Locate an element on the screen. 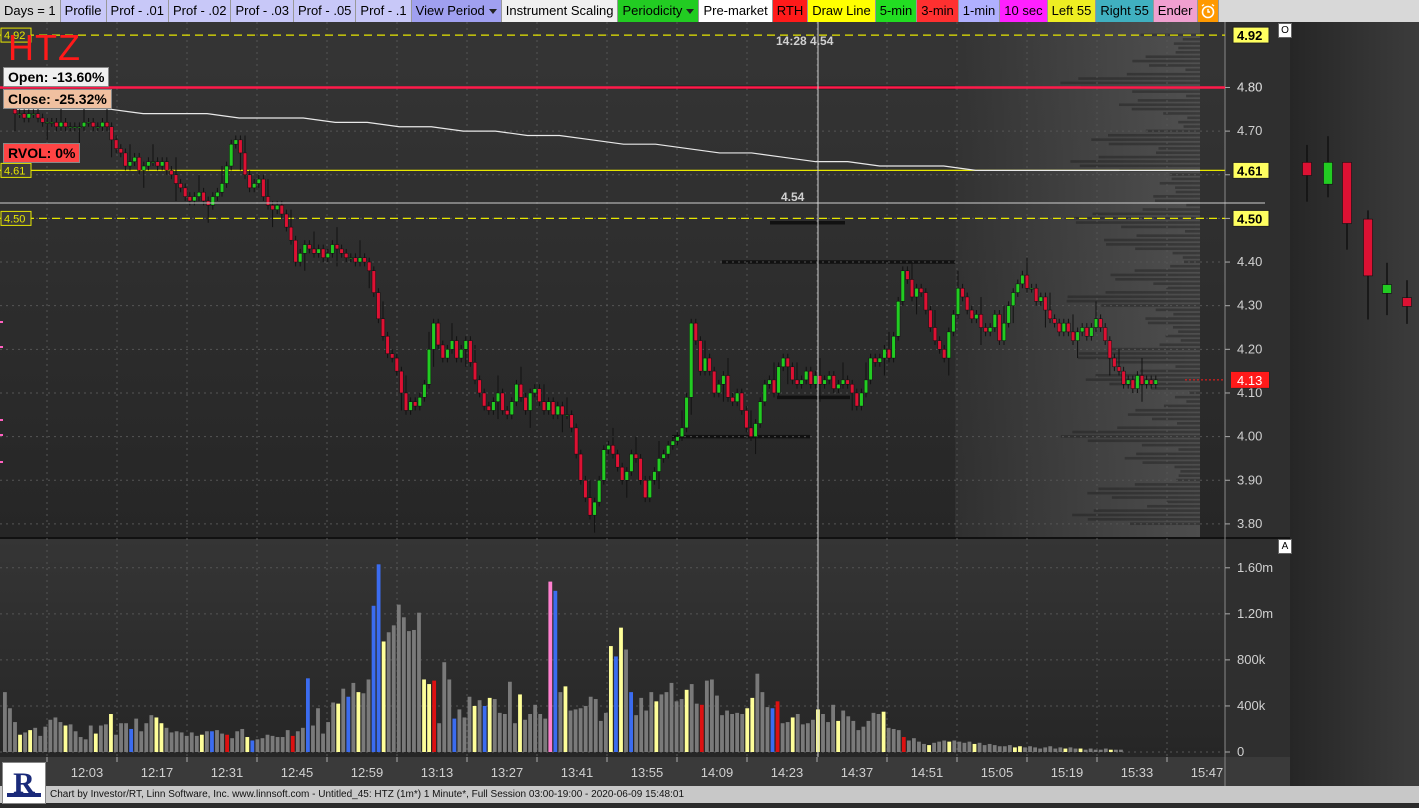  toolbar-button-prof-03: Prof - .03 is located at coordinates (262, 11).